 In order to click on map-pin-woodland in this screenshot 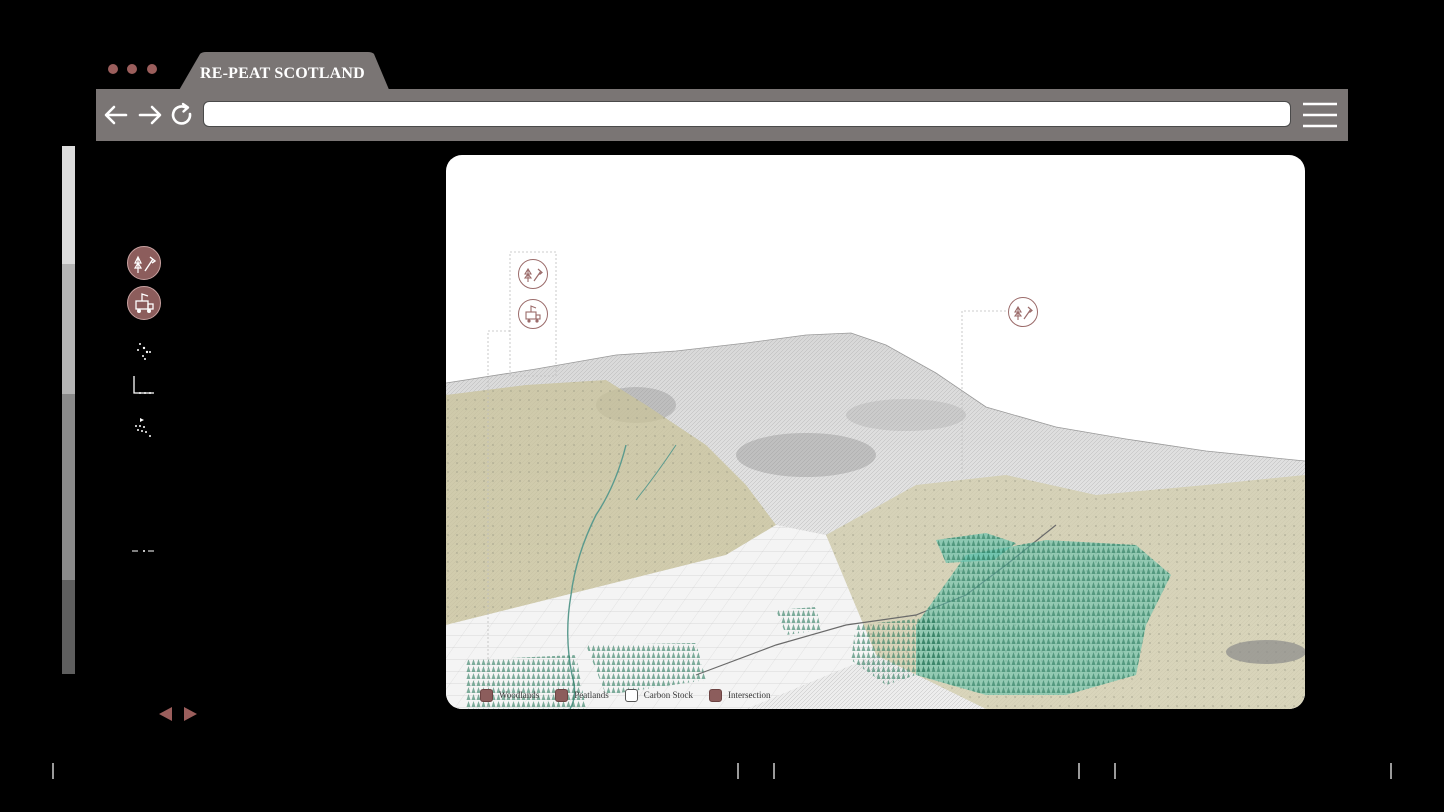, I will do `click(533, 274)`.